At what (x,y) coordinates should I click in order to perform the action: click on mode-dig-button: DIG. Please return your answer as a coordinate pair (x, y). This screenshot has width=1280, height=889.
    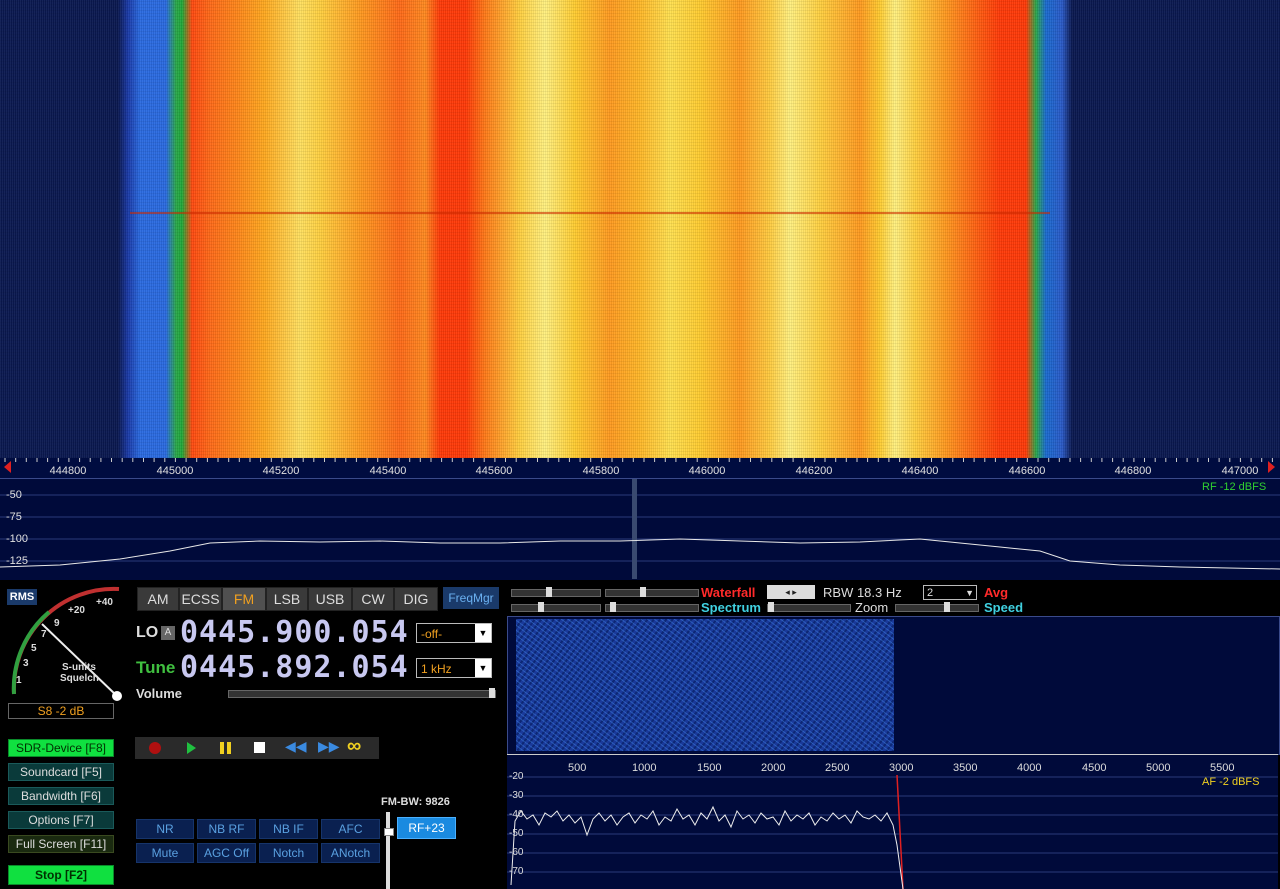
    Looking at the image, I should click on (416, 599).